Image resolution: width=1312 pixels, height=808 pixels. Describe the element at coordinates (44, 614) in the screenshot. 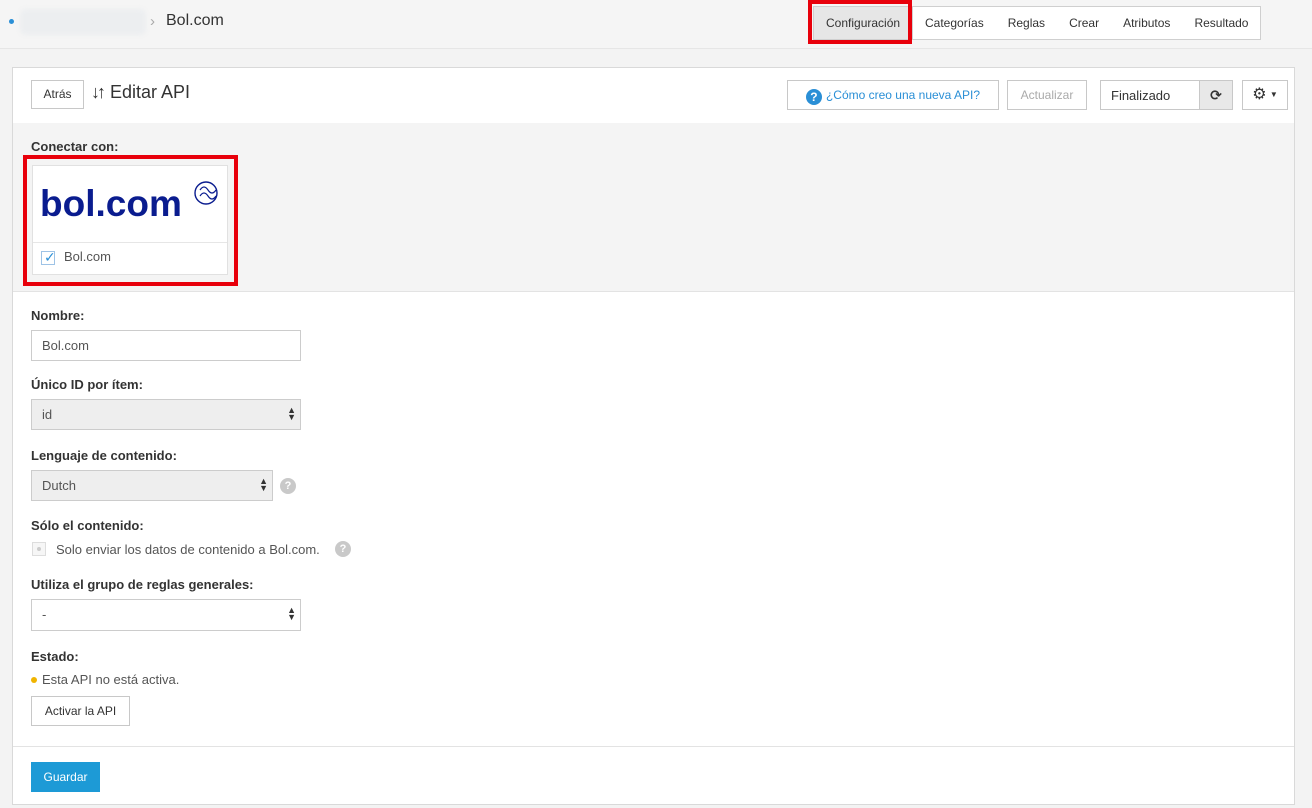

I see `rules-group-value: -` at that location.